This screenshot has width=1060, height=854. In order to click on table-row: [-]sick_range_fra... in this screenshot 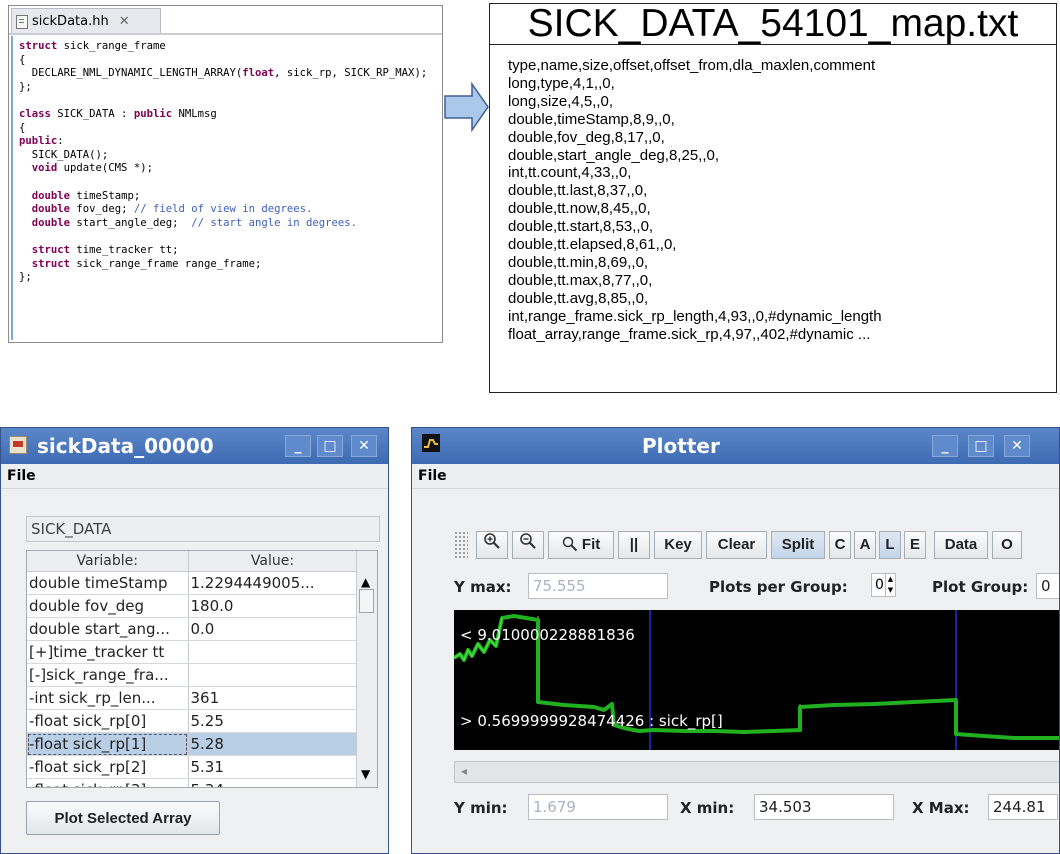, I will do `click(192, 675)`.